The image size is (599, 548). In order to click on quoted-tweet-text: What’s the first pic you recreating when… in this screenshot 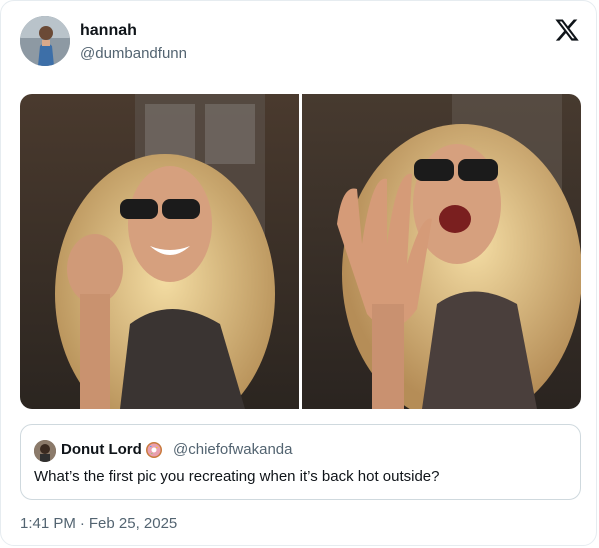, I will do `click(237, 476)`.